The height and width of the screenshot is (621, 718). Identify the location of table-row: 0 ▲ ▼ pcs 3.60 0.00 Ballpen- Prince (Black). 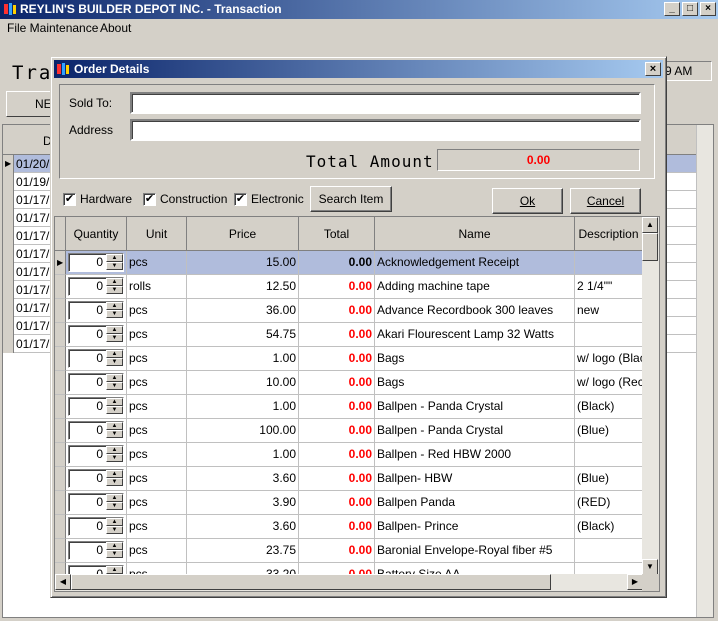
(349, 527).